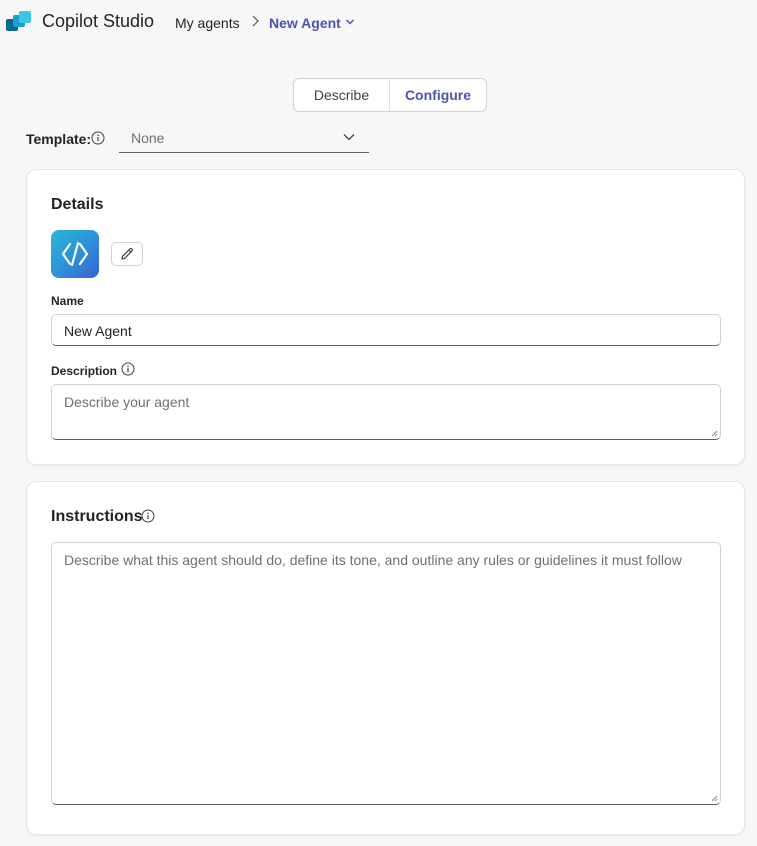 The height and width of the screenshot is (846, 757). I want to click on description-input: Describe your agent, so click(386, 412).